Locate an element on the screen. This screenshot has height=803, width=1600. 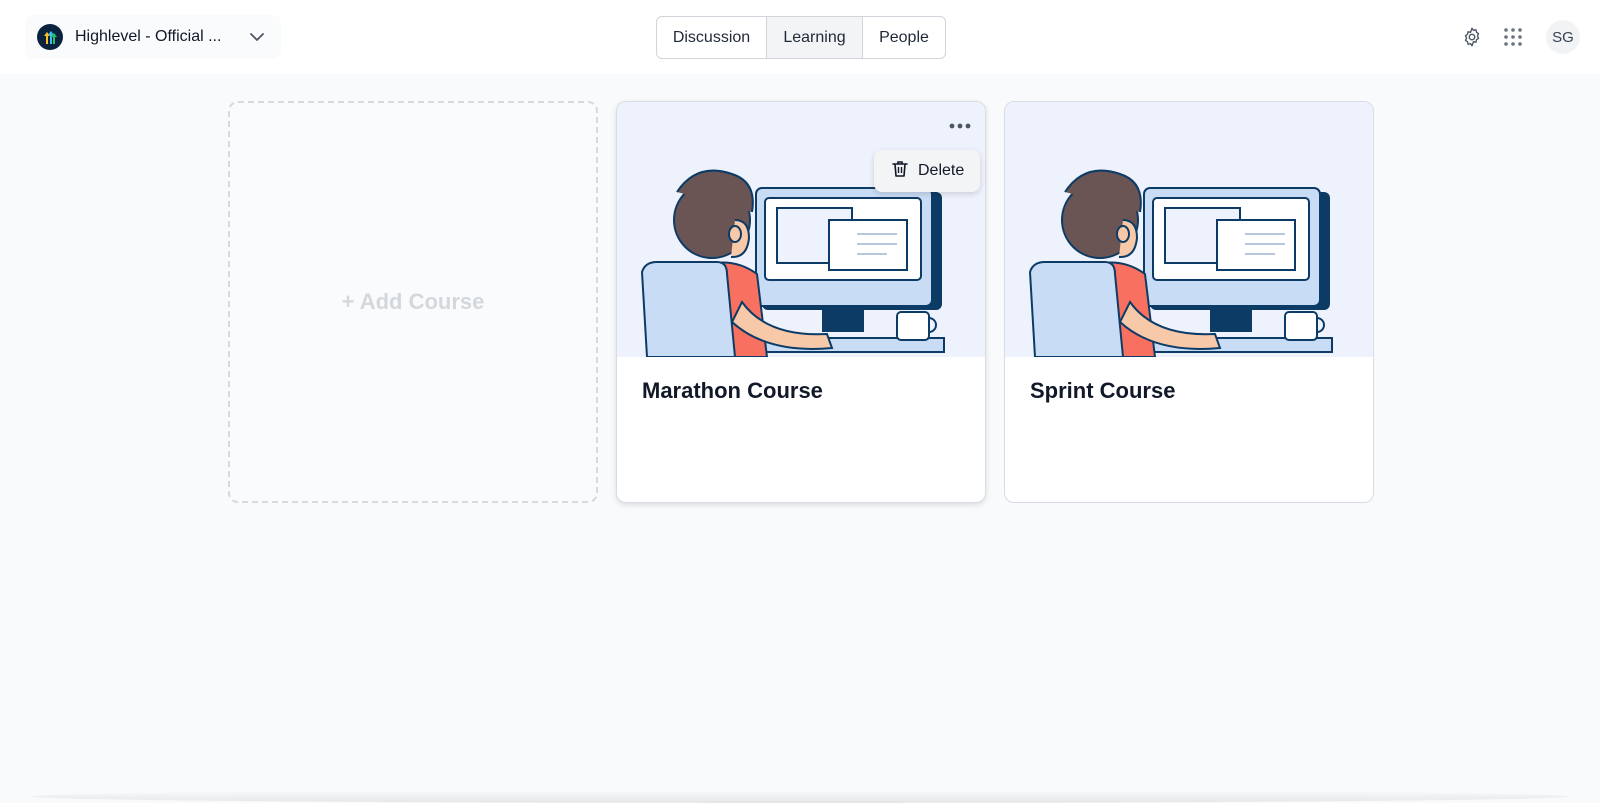
chevron-down-icon is located at coordinates (257, 37).